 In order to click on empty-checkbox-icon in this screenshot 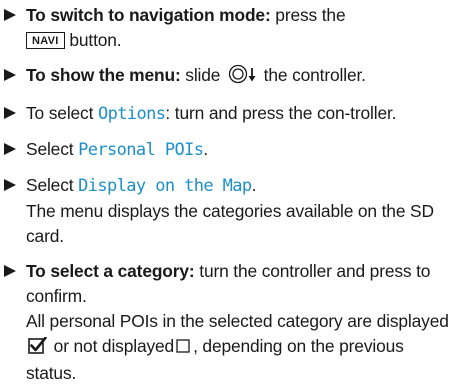, I will do `click(183, 348)`.